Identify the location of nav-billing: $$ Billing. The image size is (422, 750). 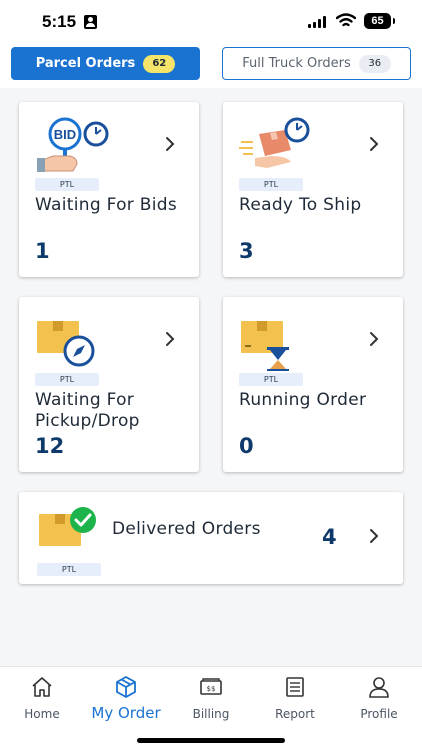
(211, 698).